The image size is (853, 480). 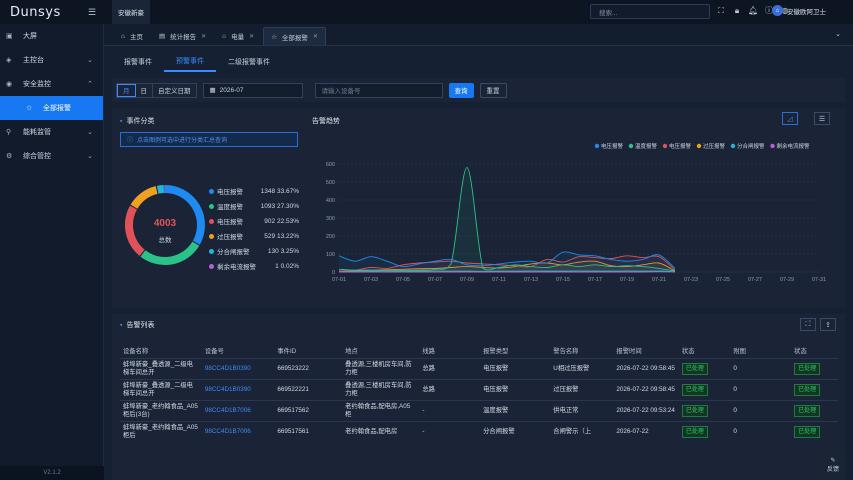 What do you see at coordinates (9, 132) in the screenshot?
I see `energy-icon: ⚲` at bounding box center [9, 132].